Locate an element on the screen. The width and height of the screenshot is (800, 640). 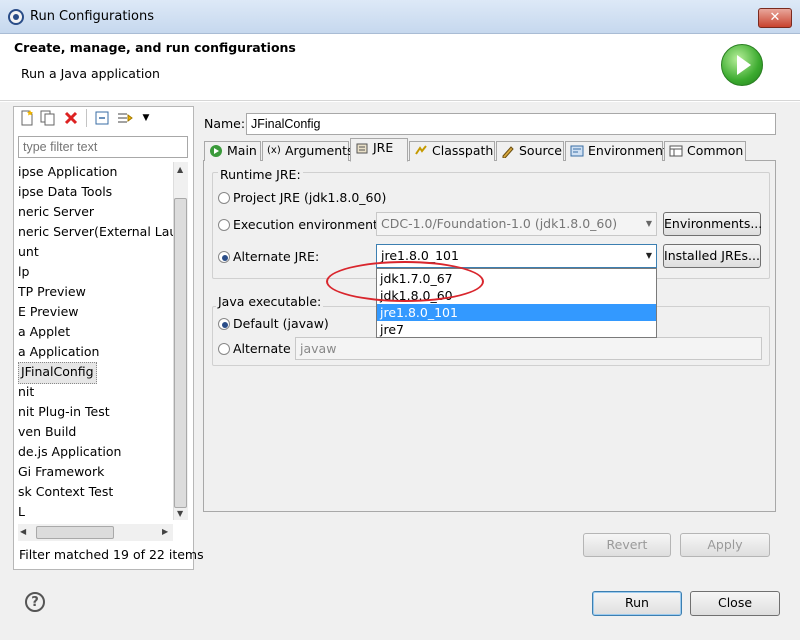
apply-button: Apply is located at coordinates (725, 545).